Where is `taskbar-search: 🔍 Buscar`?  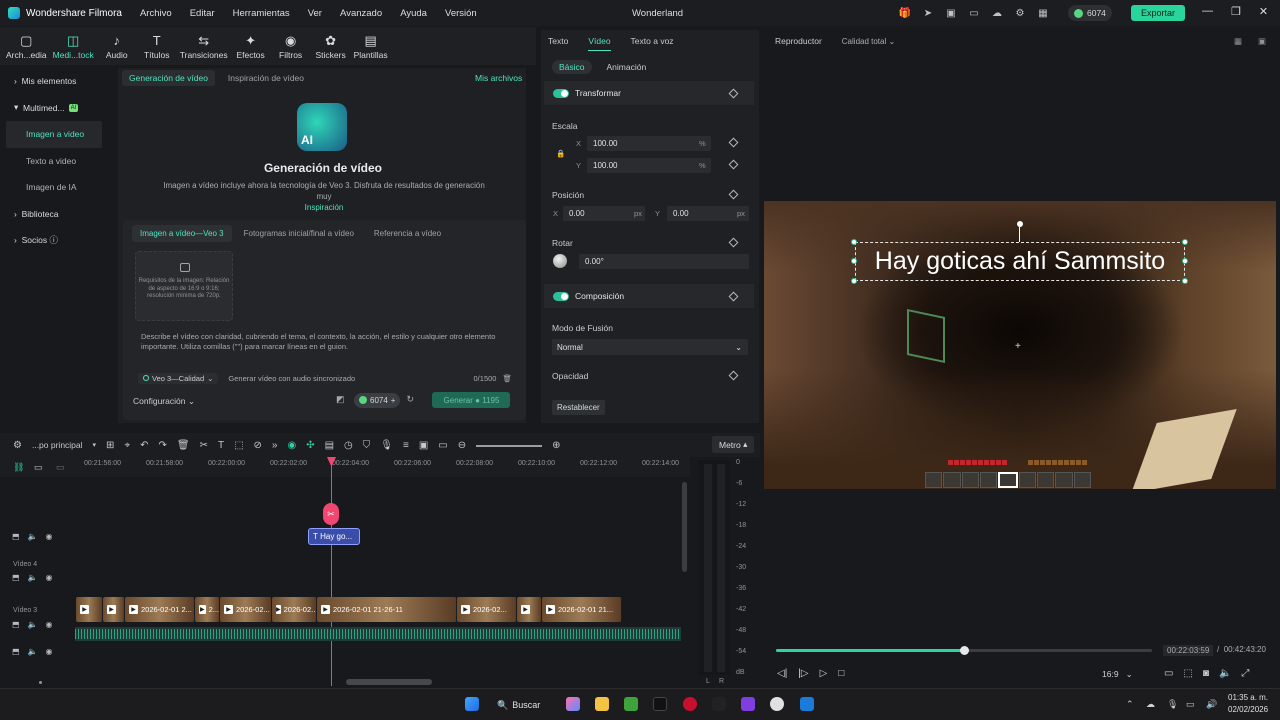 taskbar-search: 🔍 Buscar is located at coordinates (523, 705).